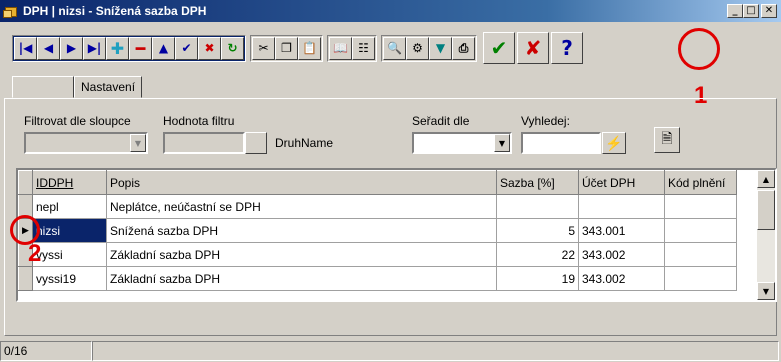  What do you see at coordinates (204, 143) in the screenshot?
I see `filter-value-field` at bounding box center [204, 143].